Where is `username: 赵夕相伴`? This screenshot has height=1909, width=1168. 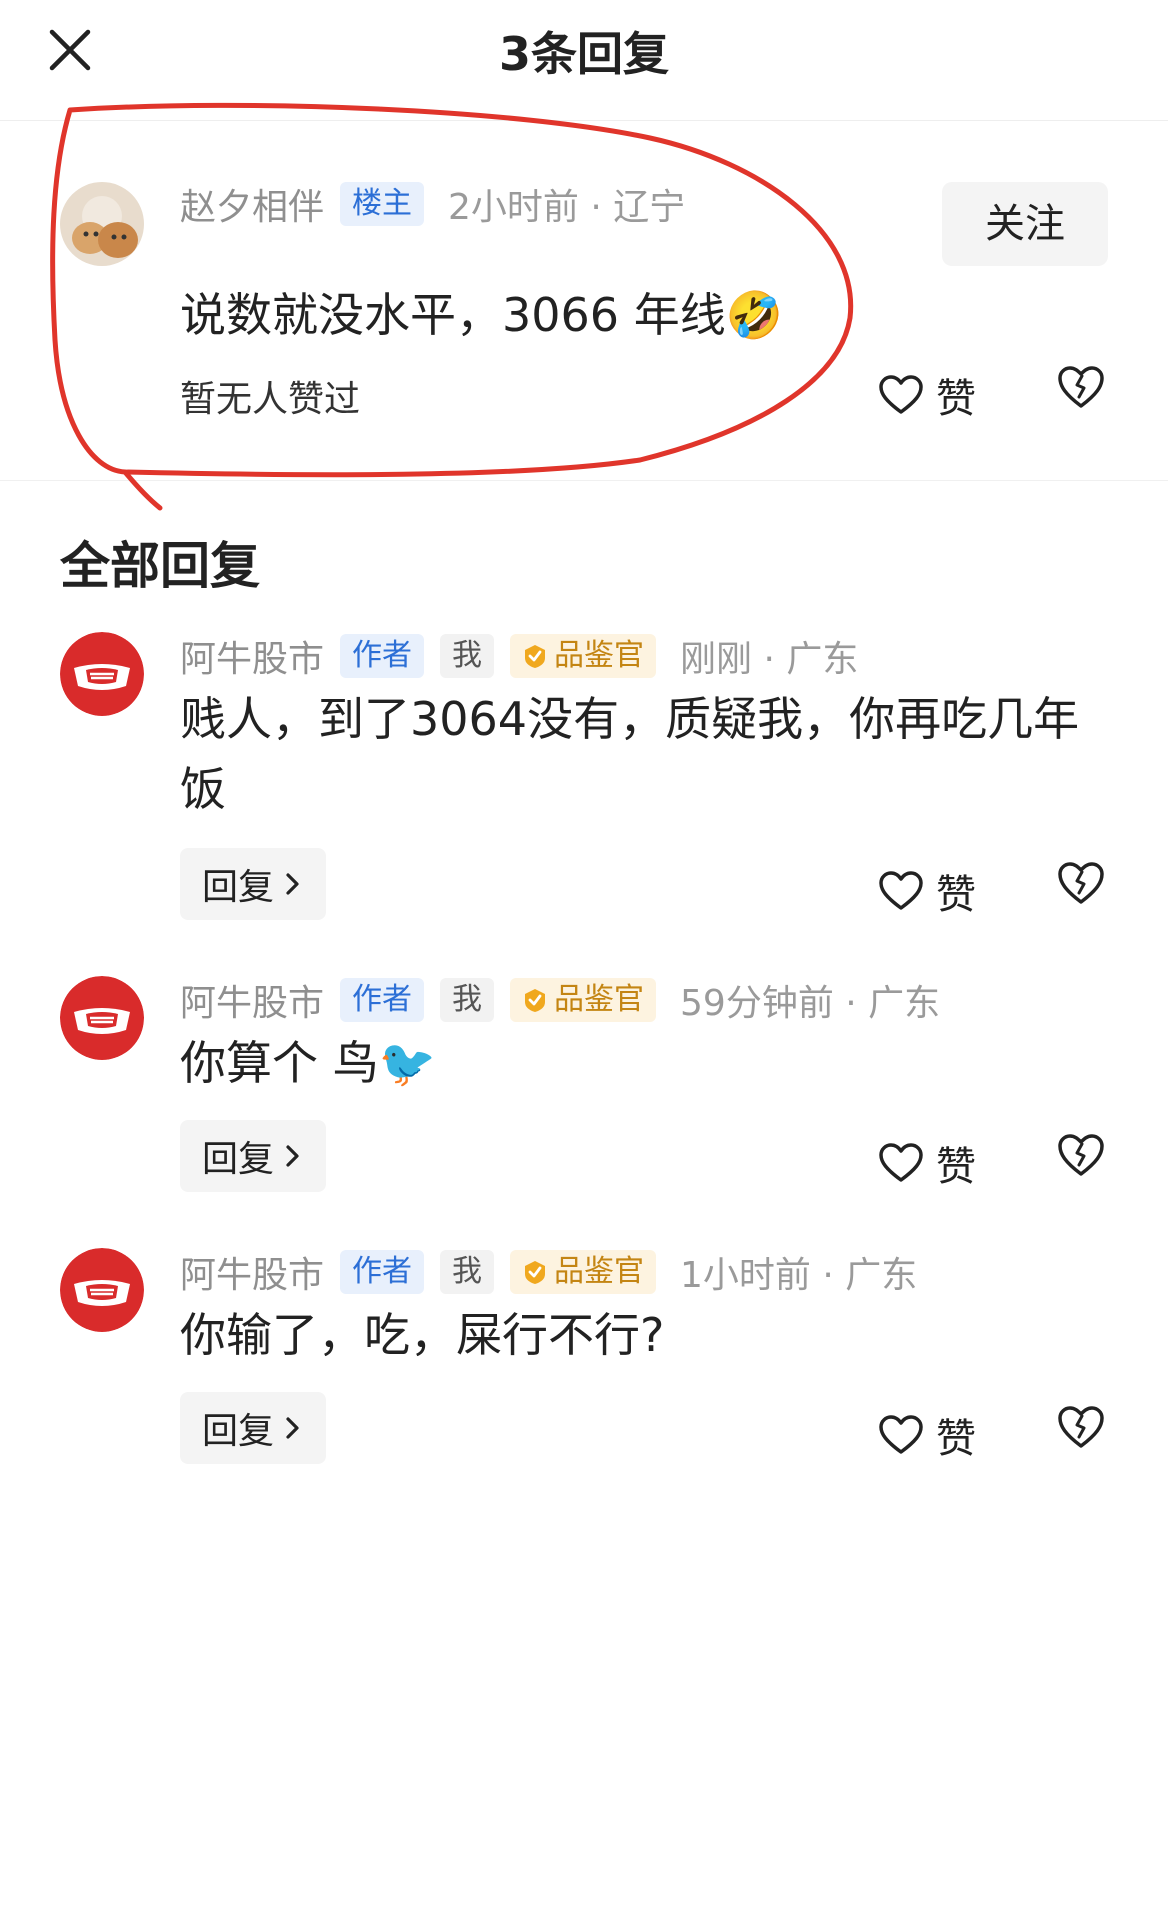
username: 赵夕相伴 is located at coordinates (252, 204).